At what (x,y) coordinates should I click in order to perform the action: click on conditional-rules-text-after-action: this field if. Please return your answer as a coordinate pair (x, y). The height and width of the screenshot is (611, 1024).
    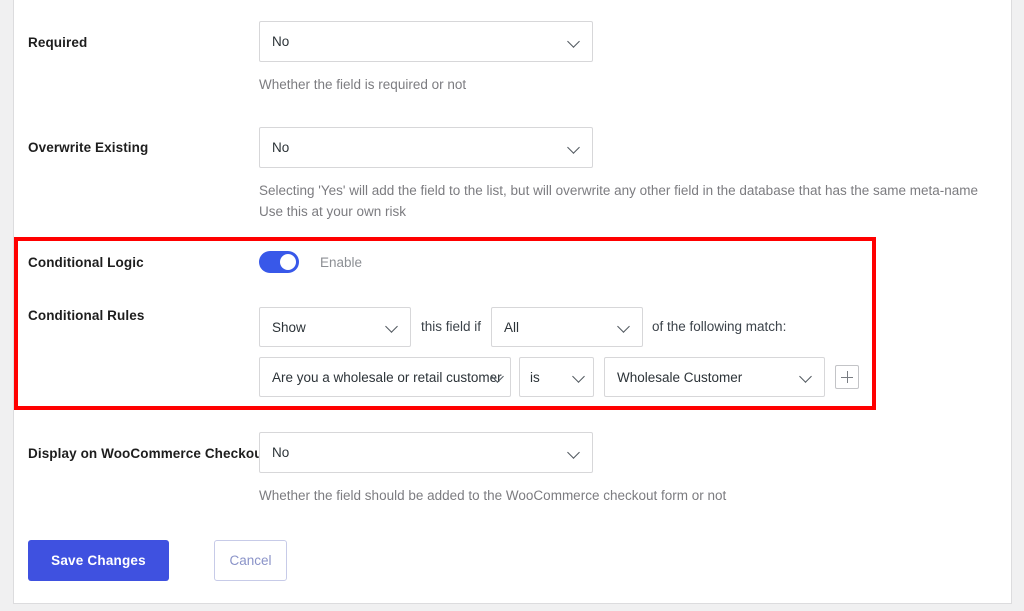
    Looking at the image, I should click on (451, 326).